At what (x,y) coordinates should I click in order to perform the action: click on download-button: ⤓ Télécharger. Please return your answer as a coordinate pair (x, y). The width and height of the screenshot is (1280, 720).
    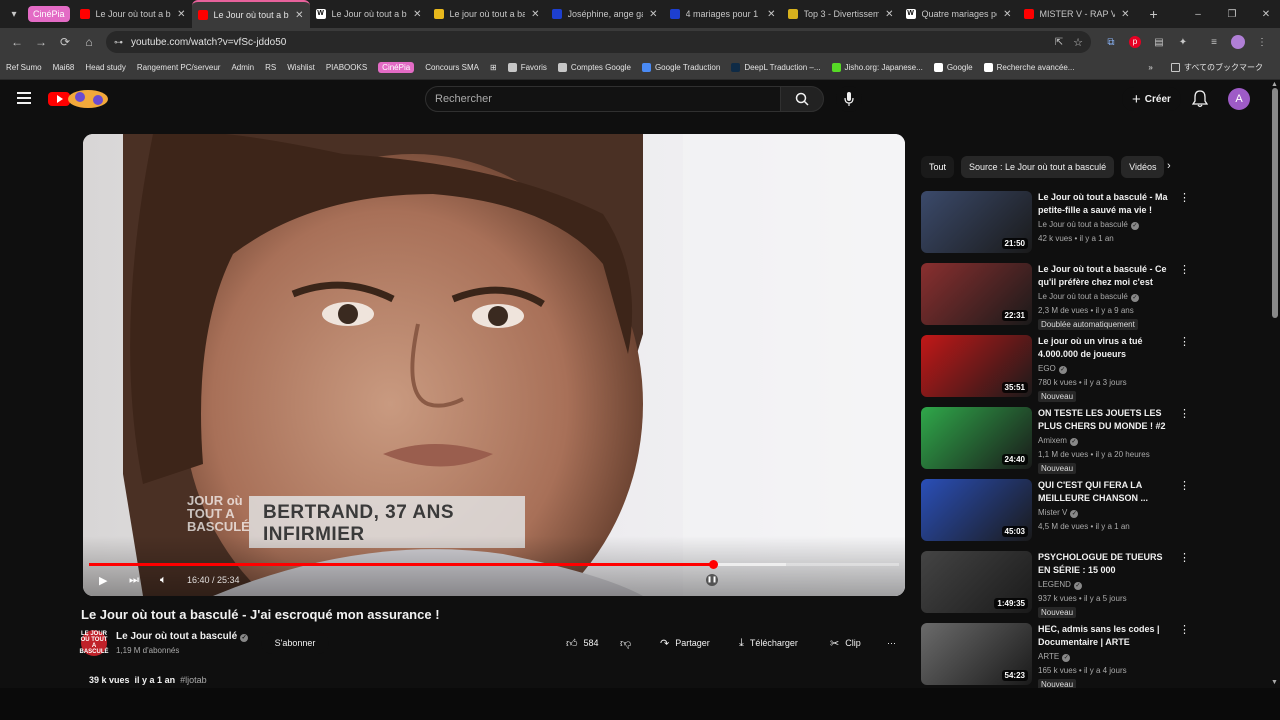
    Looking at the image, I should click on (768, 643).